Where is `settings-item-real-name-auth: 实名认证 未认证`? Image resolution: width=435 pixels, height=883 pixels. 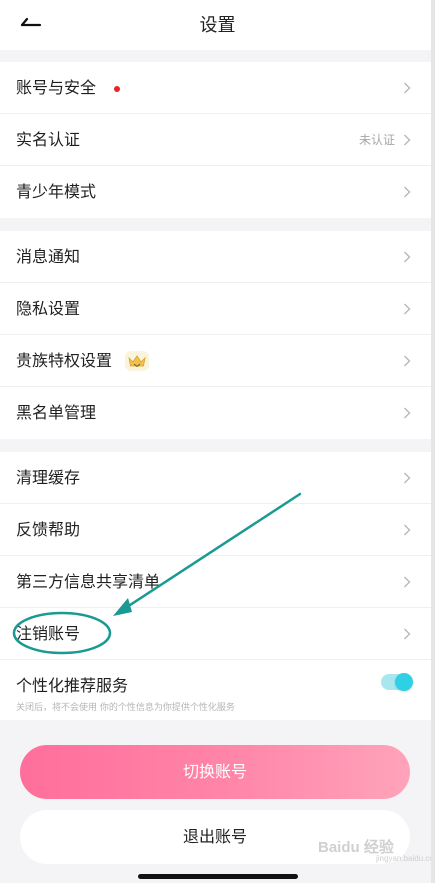
settings-item-real-name-auth: 实名认证 未认证 is located at coordinates (215, 140).